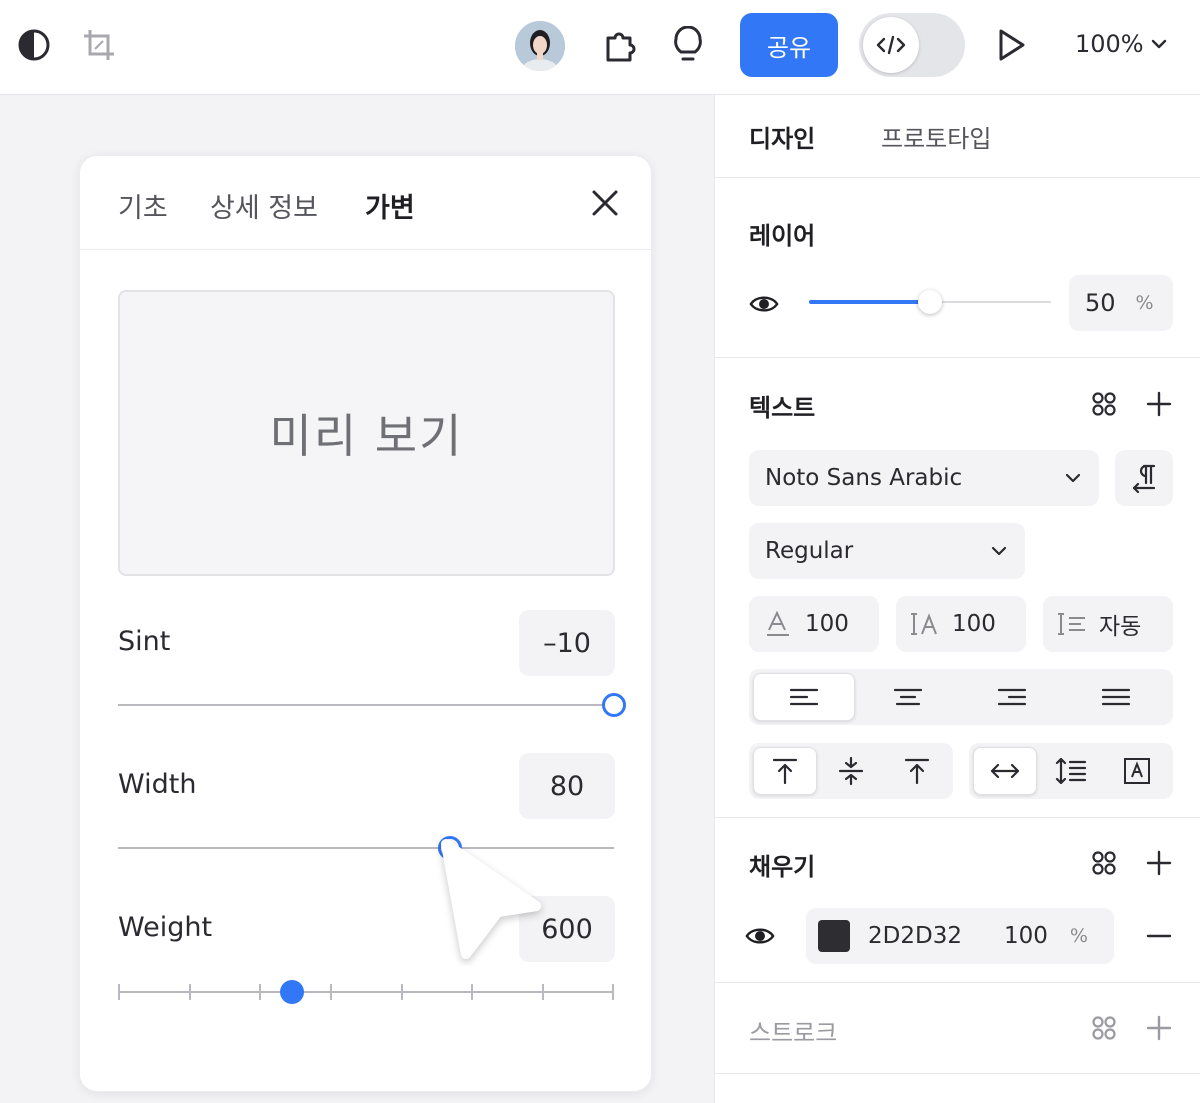  What do you see at coordinates (1159, 1028) in the screenshot?
I see `add-stroke-icon` at bounding box center [1159, 1028].